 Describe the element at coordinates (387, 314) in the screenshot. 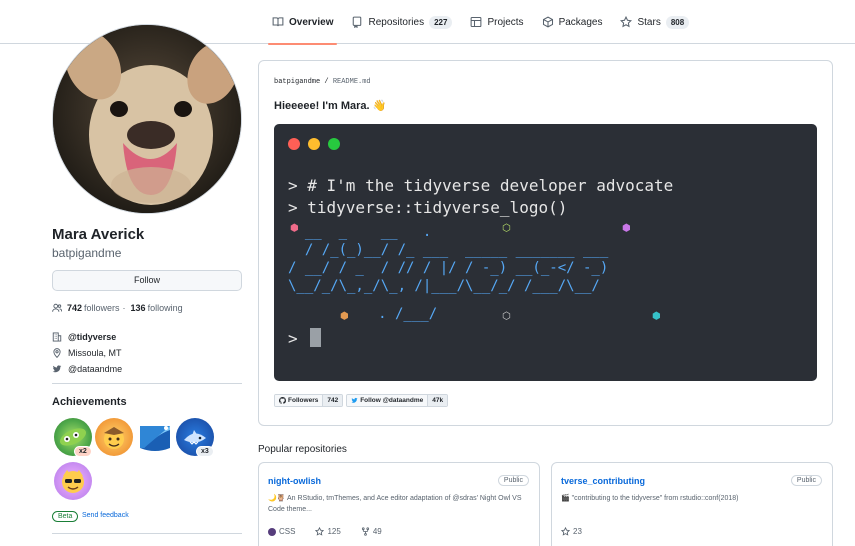

I see `logo-line: . /___/` at that location.